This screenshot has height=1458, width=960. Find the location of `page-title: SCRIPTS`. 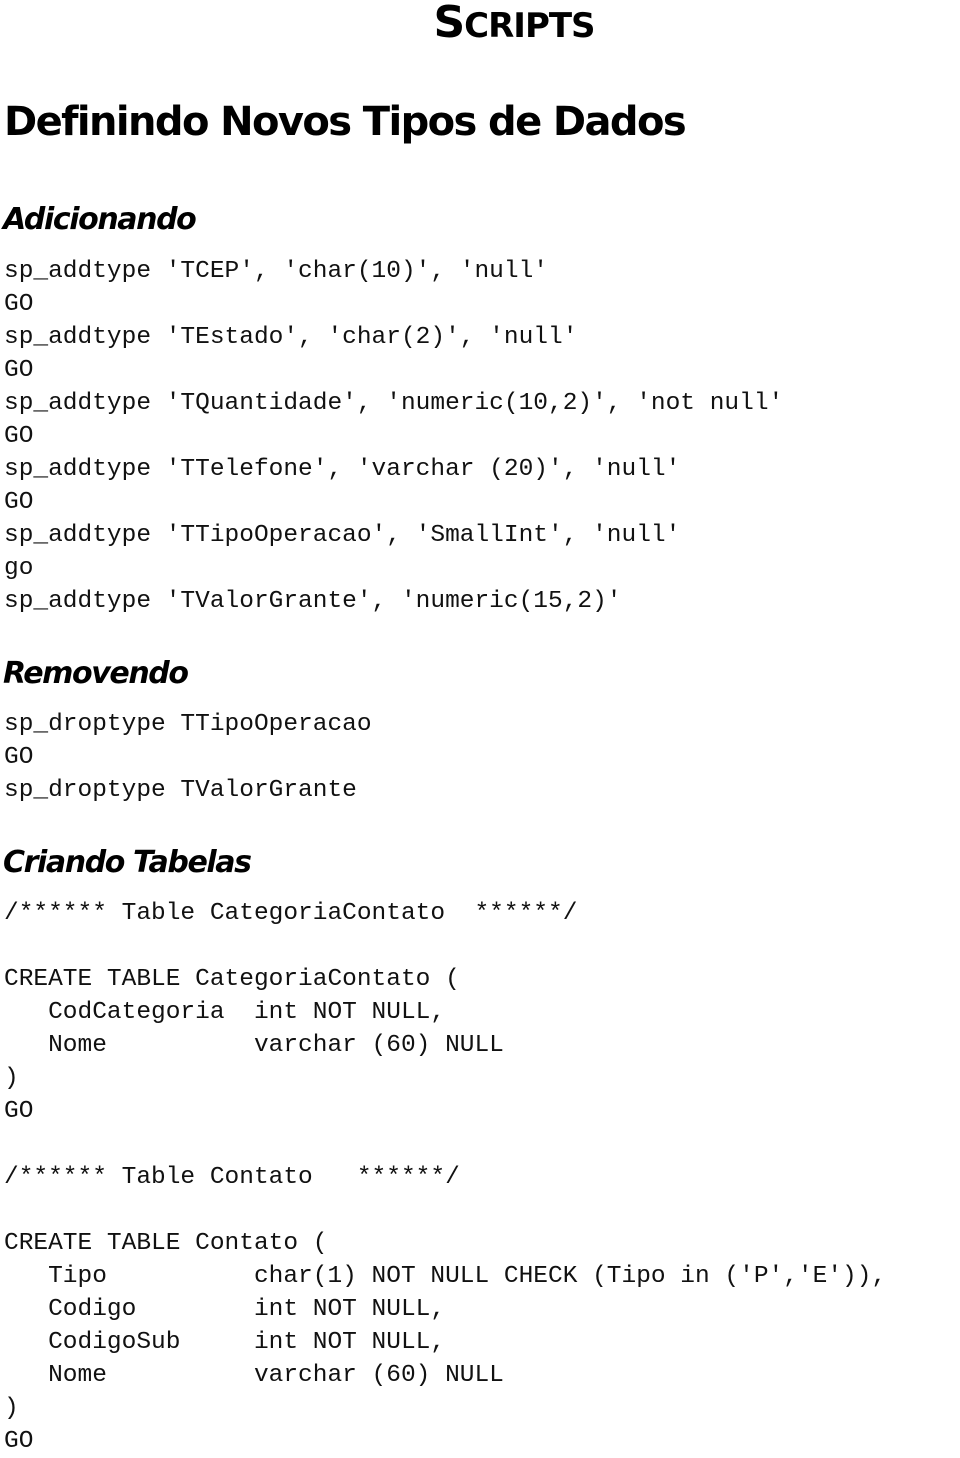

page-title: SCRIPTS is located at coordinates (480, 24).